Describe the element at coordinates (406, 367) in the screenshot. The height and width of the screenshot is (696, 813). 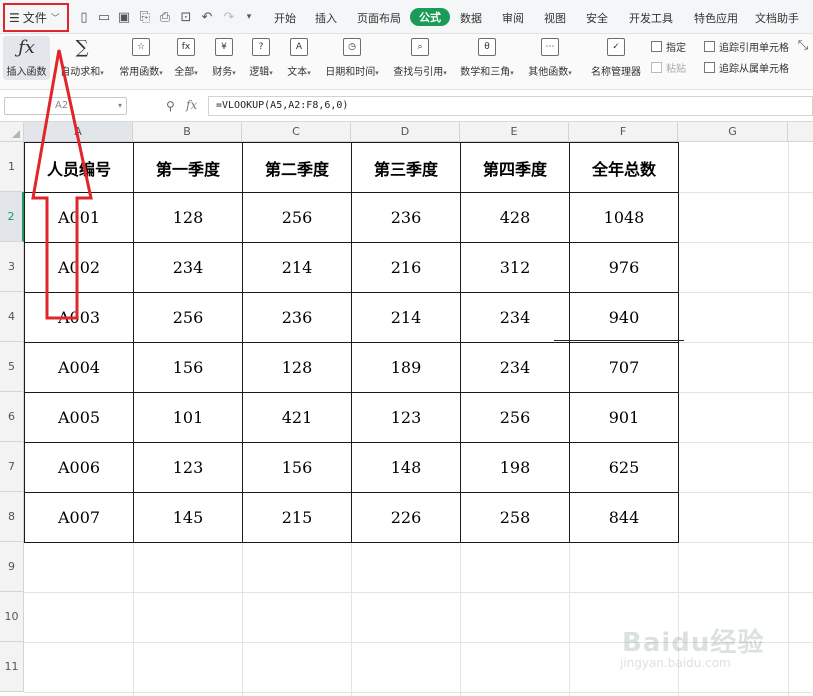
I see `table-cell: 189` at that location.